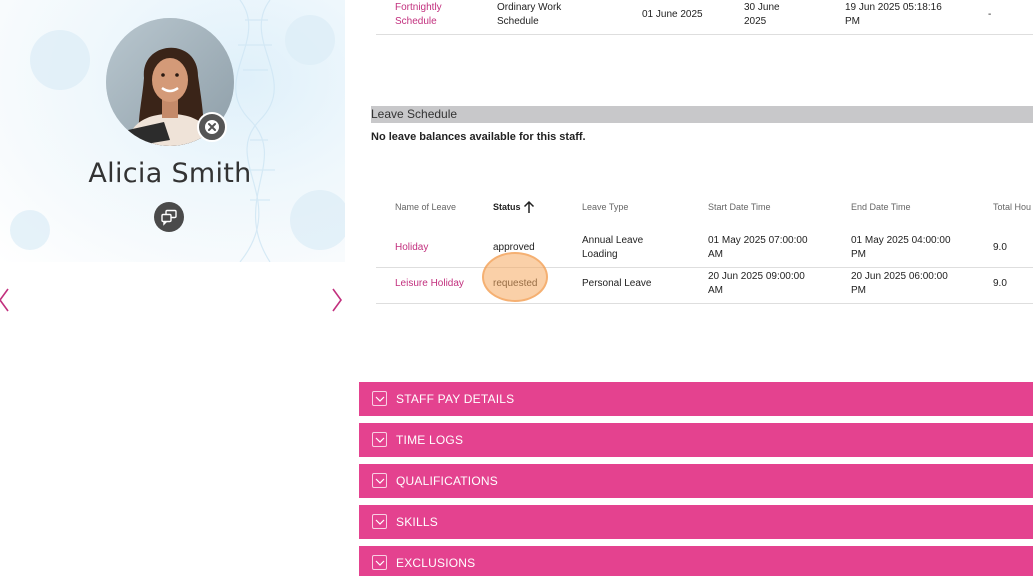  What do you see at coordinates (696, 522) in the screenshot?
I see `accordion-skills: SKILLS` at bounding box center [696, 522].